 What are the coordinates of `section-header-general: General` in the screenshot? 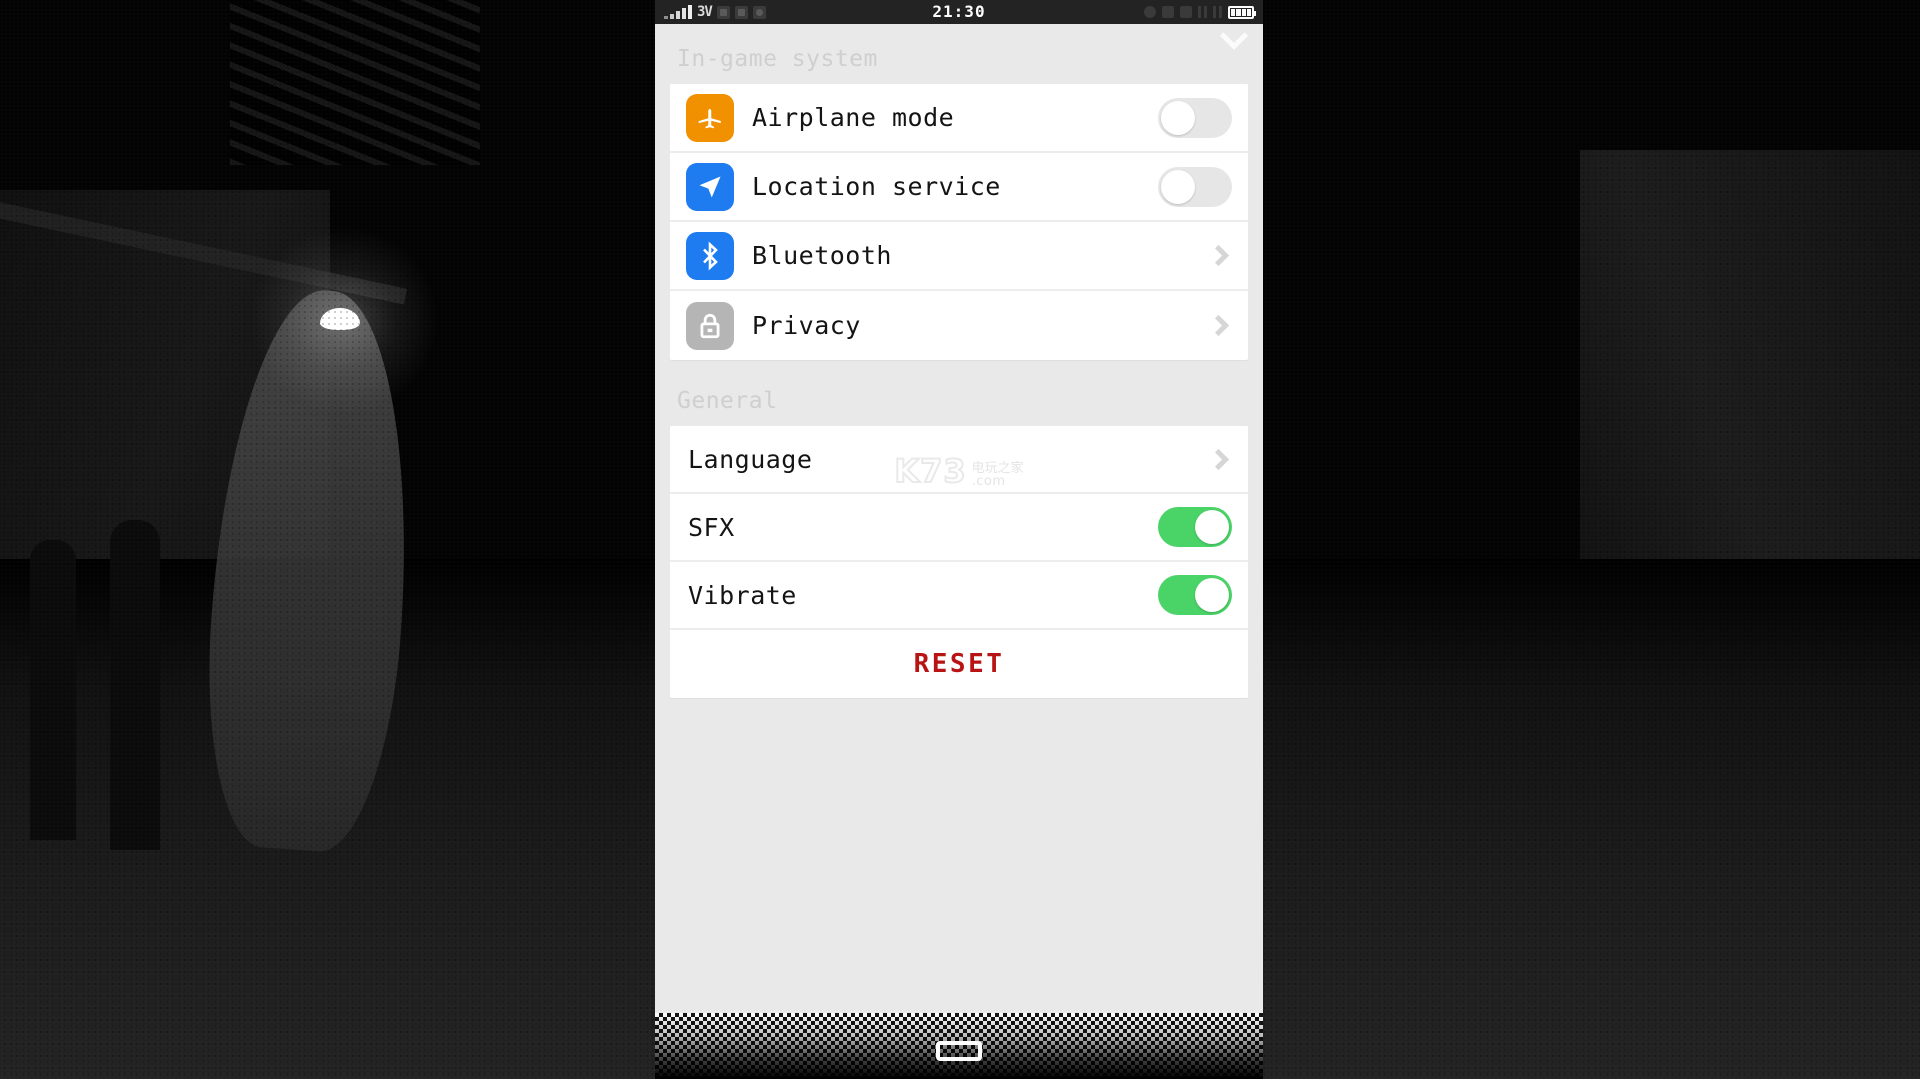 It's located at (727, 401).